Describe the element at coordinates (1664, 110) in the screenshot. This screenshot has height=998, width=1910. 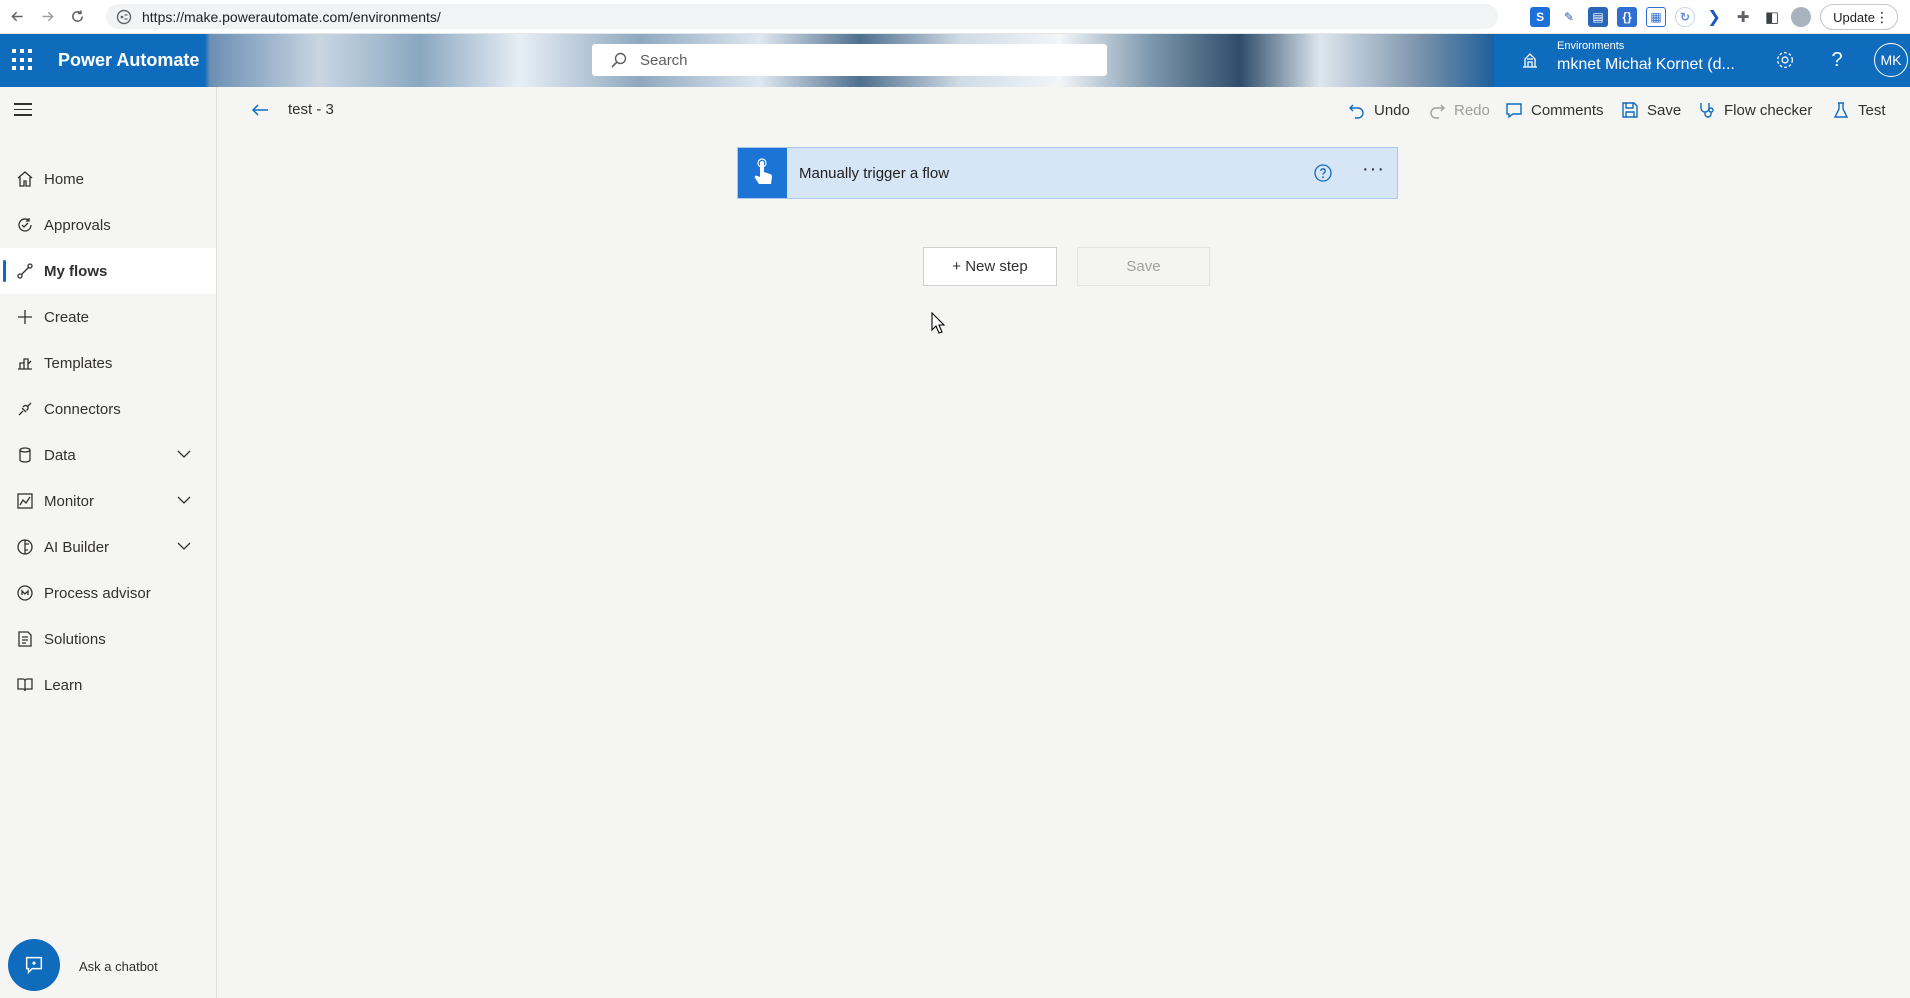
I see `save-label: Save` at that location.